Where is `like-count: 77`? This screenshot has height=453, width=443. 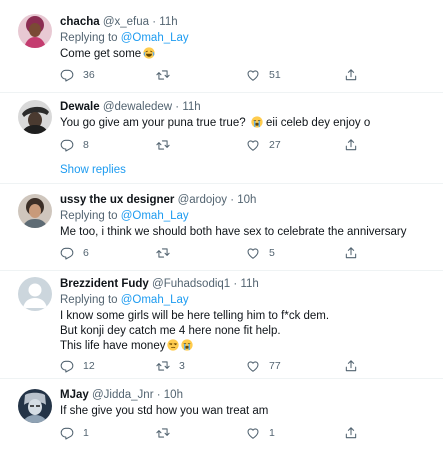 like-count: 77 is located at coordinates (275, 366).